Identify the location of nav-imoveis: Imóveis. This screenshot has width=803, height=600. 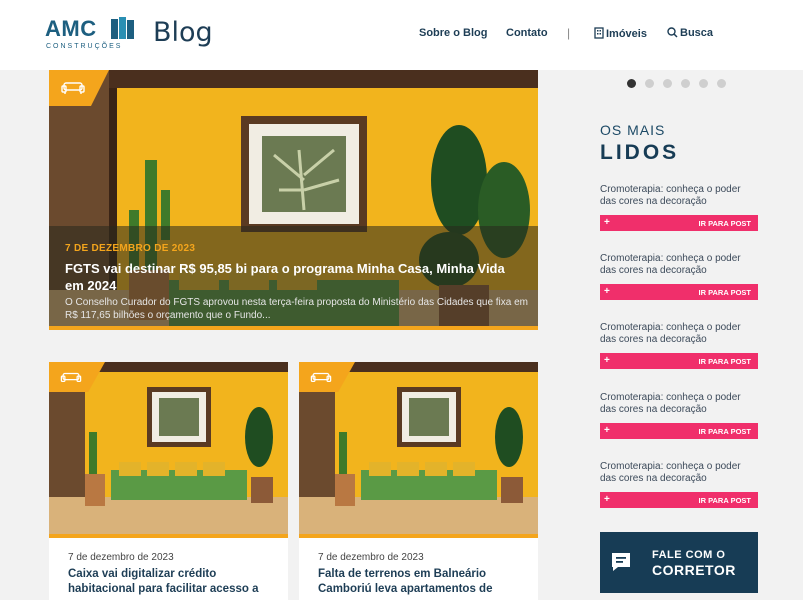
(620, 33).